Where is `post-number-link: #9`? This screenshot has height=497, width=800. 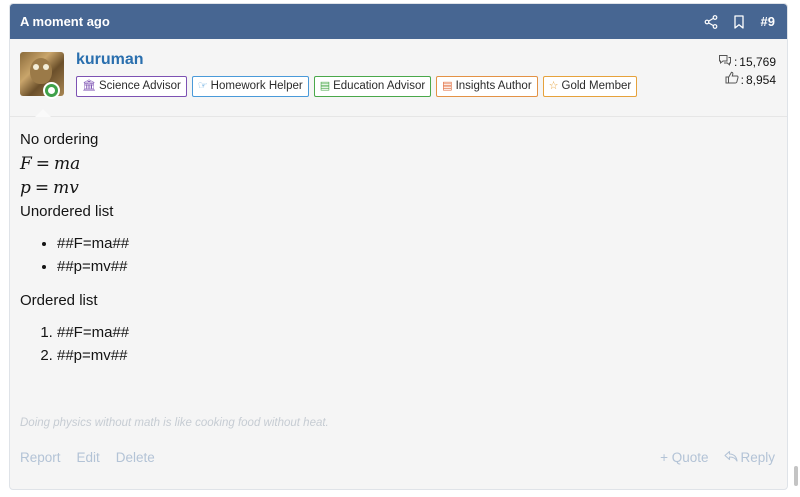 post-number-link: #9 is located at coordinates (768, 21).